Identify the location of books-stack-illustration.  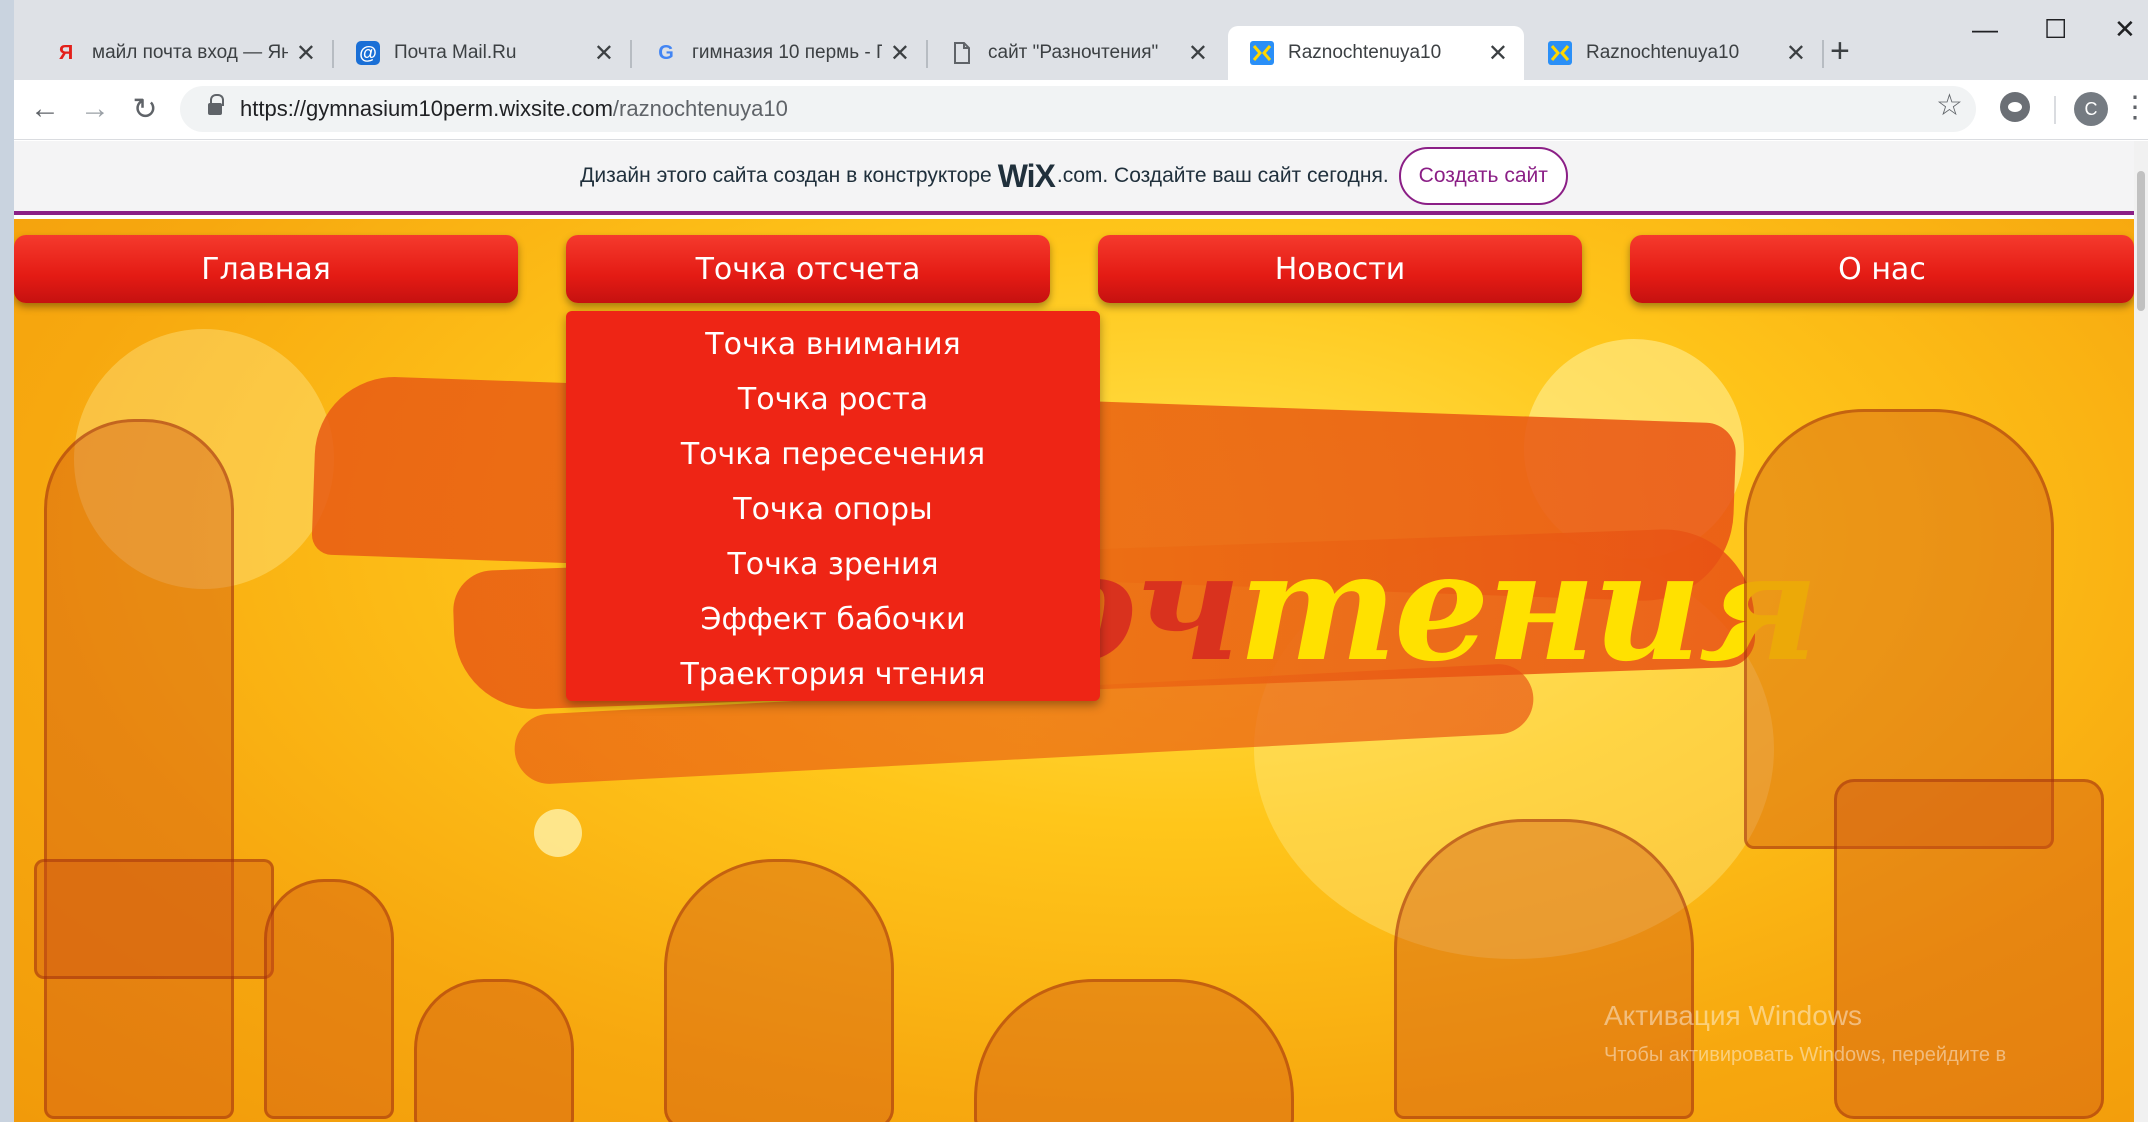
(154, 919).